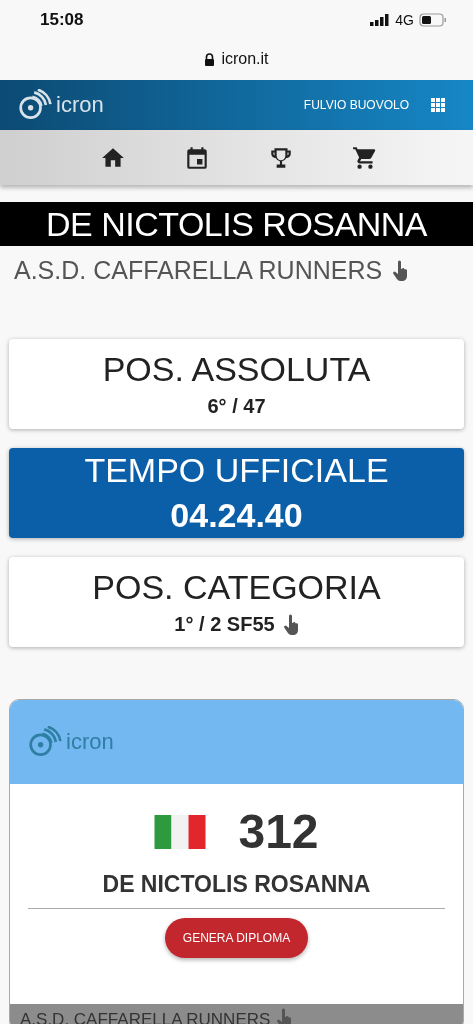 The width and height of the screenshot is (473, 1024). Describe the element at coordinates (365, 157) in the screenshot. I see `cart-icon` at that location.